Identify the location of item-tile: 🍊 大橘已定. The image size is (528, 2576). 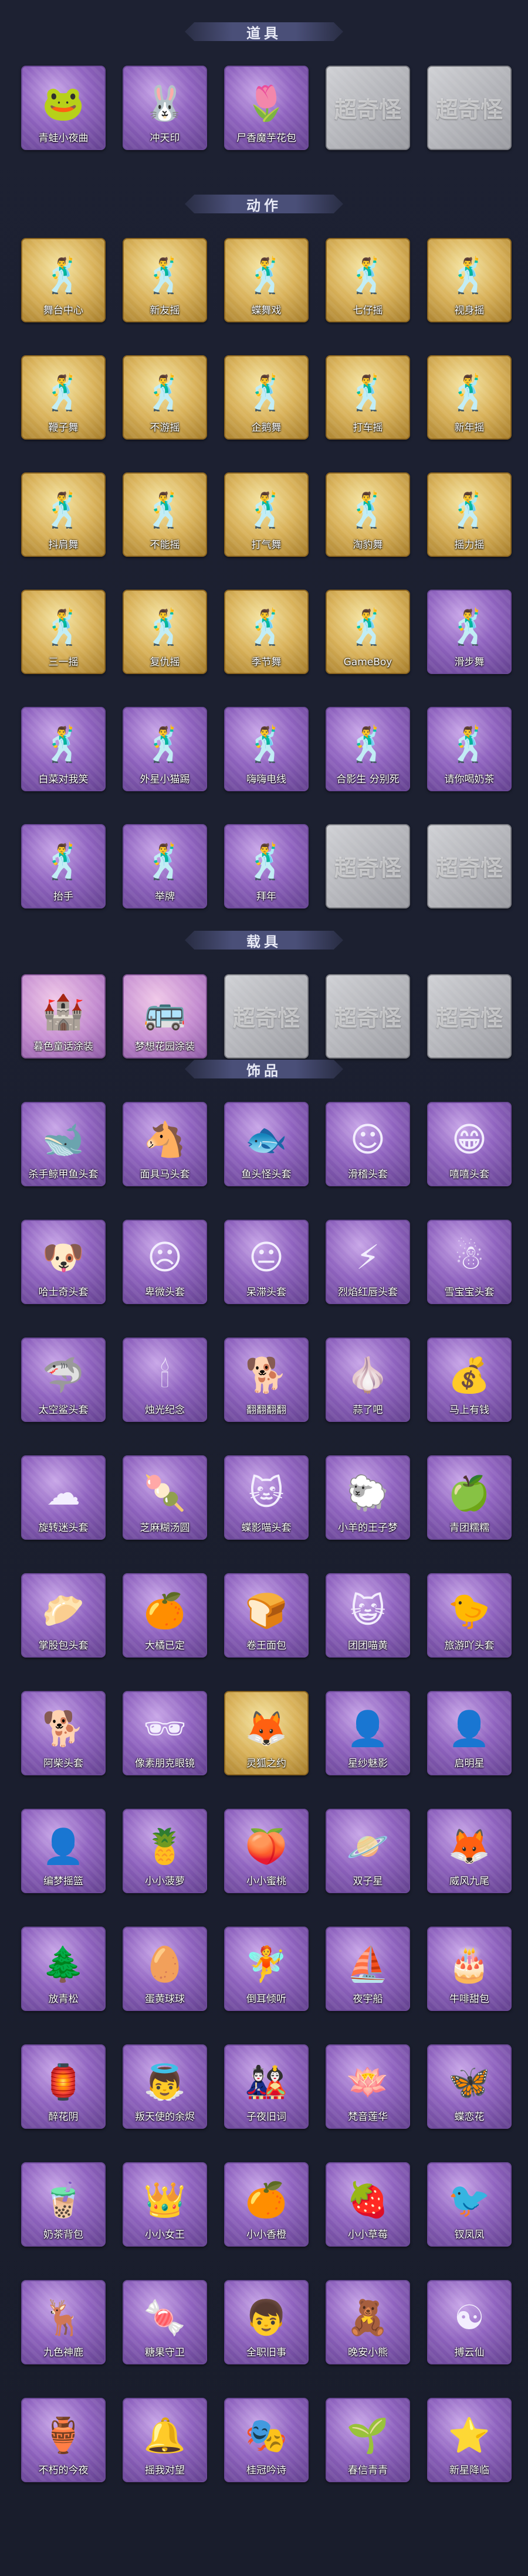
(165, 1615).